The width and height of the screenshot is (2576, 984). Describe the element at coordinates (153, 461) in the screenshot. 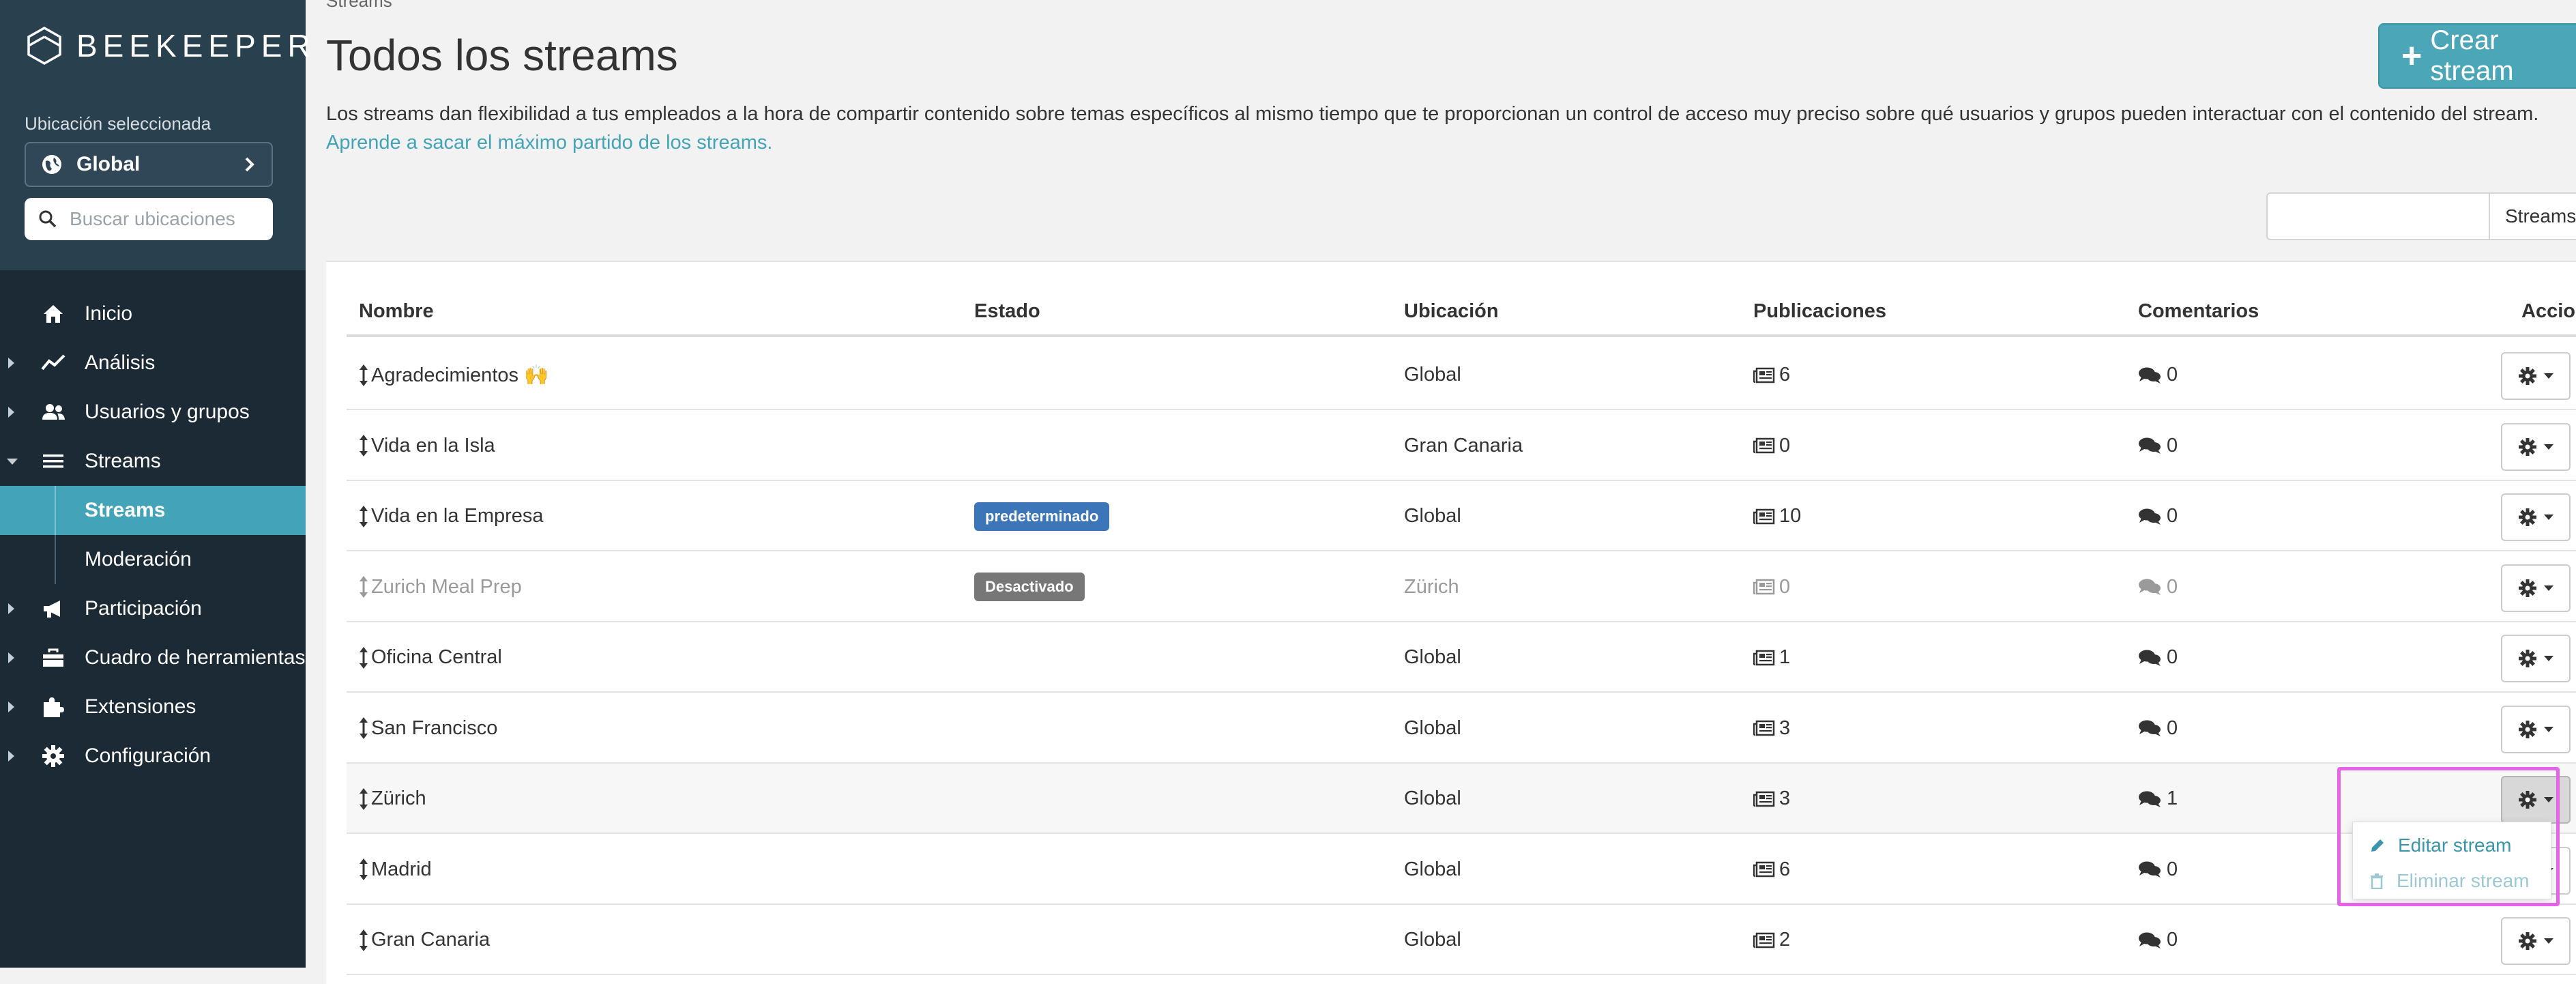

I see `nav-item-streams: Streams` at that location.